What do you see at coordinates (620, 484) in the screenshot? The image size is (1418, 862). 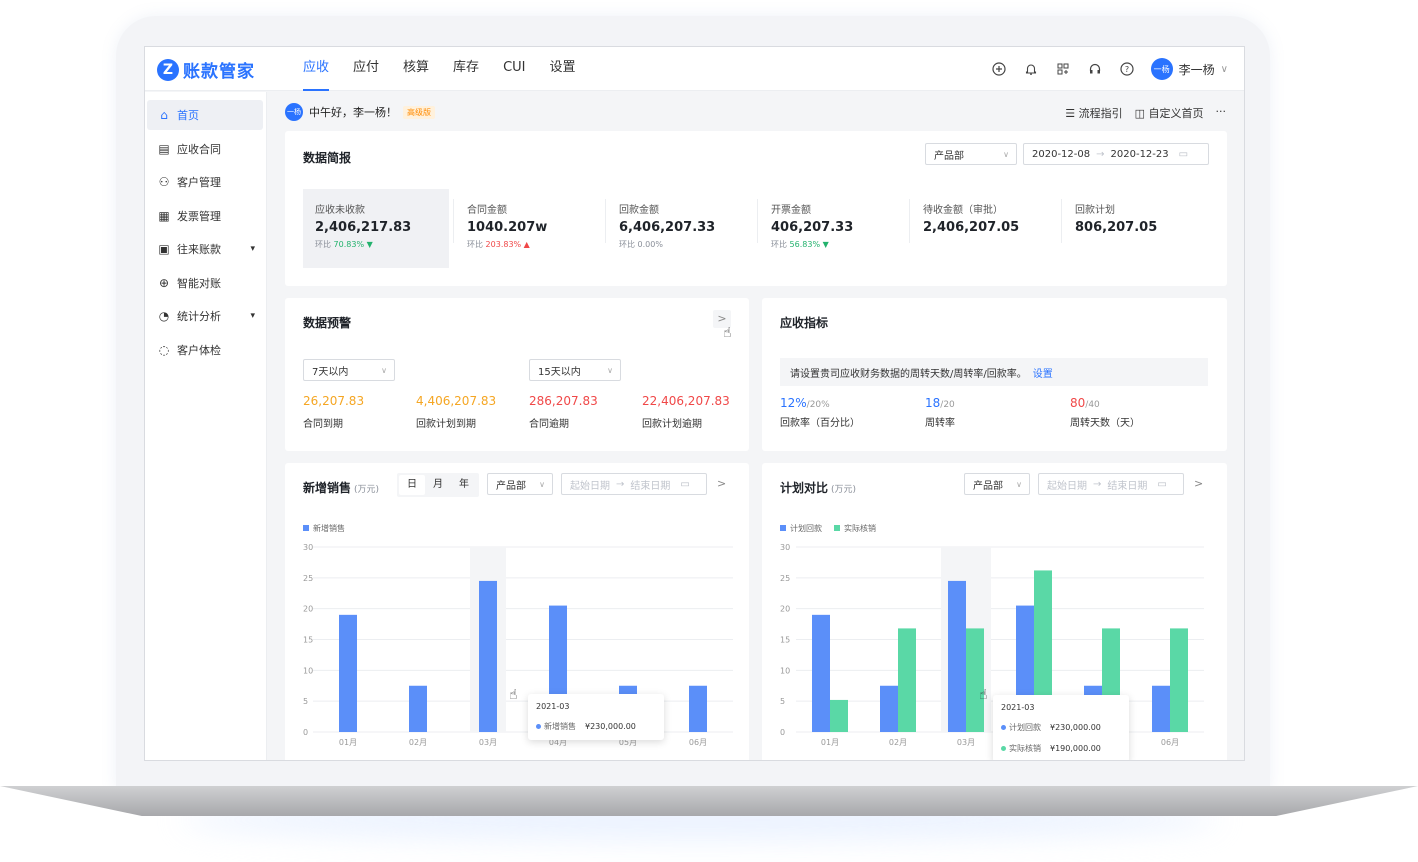 I see `arrow-right-icon: →` at bounding box center [620, 484].